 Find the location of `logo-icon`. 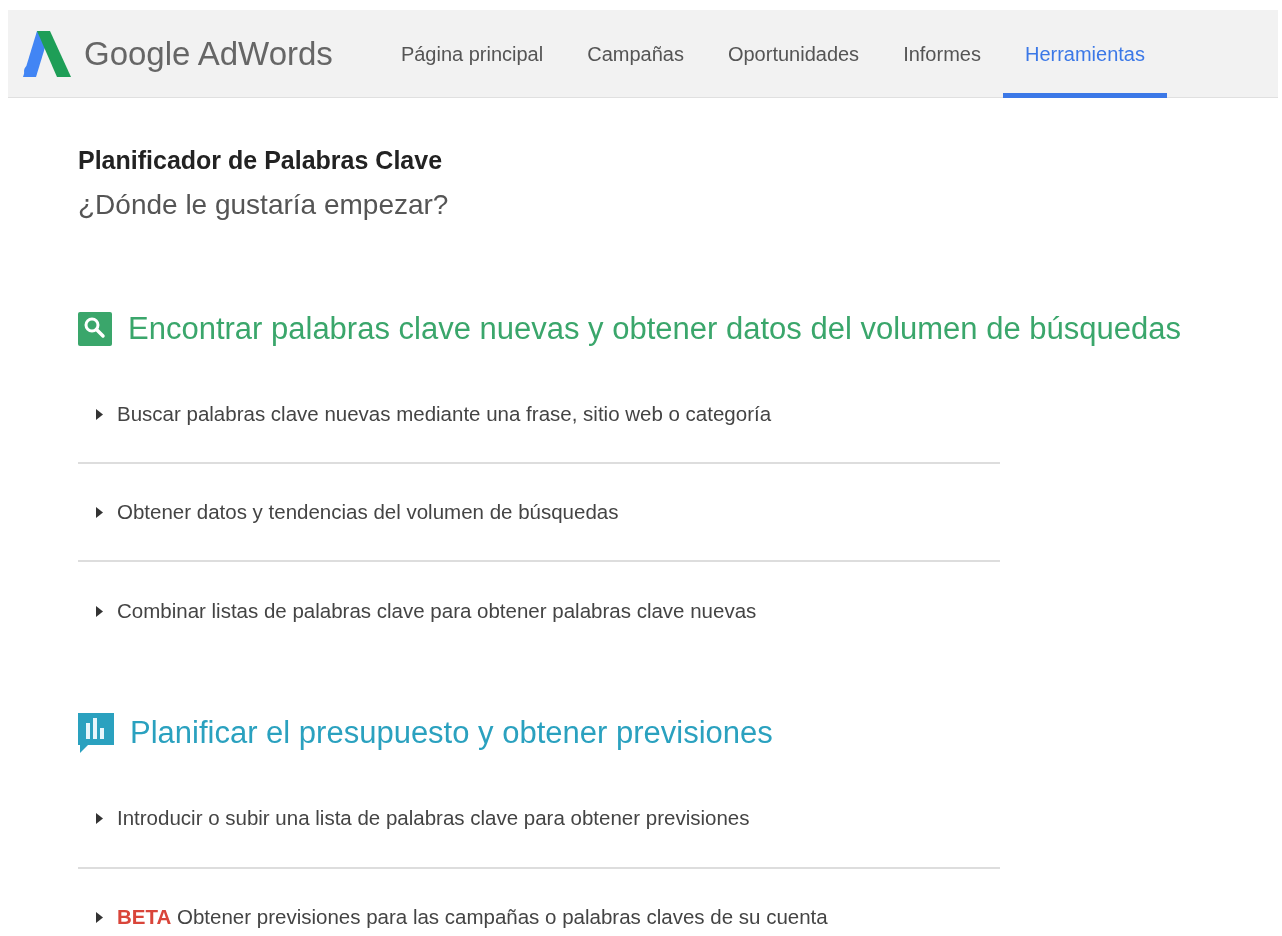

logo-icon is located at coordinates (47, 53).